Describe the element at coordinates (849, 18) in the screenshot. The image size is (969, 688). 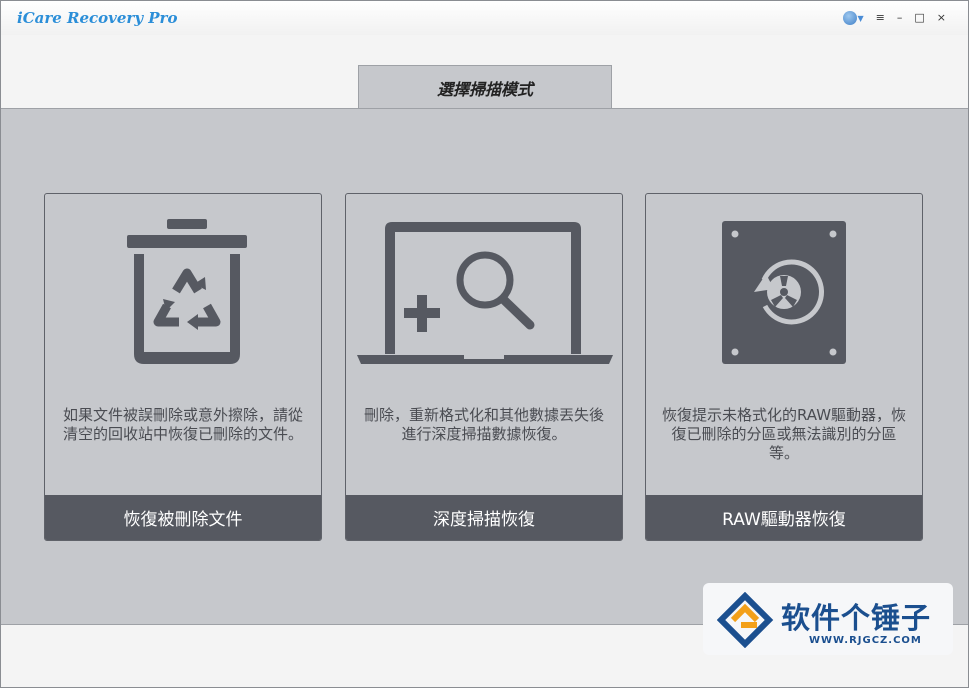
I see `globe-icon` at that location.